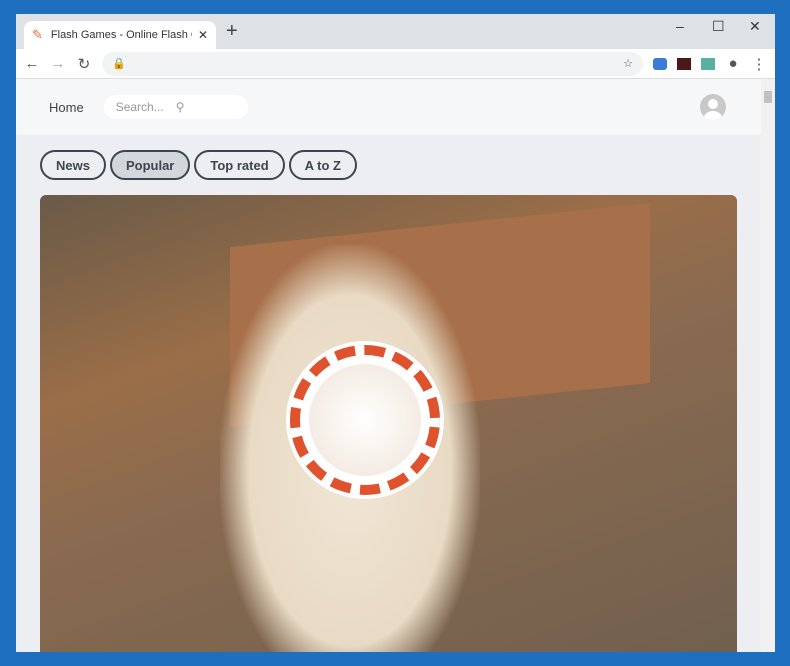  I want to click on search-icon: ⚲, so click(206, 107).